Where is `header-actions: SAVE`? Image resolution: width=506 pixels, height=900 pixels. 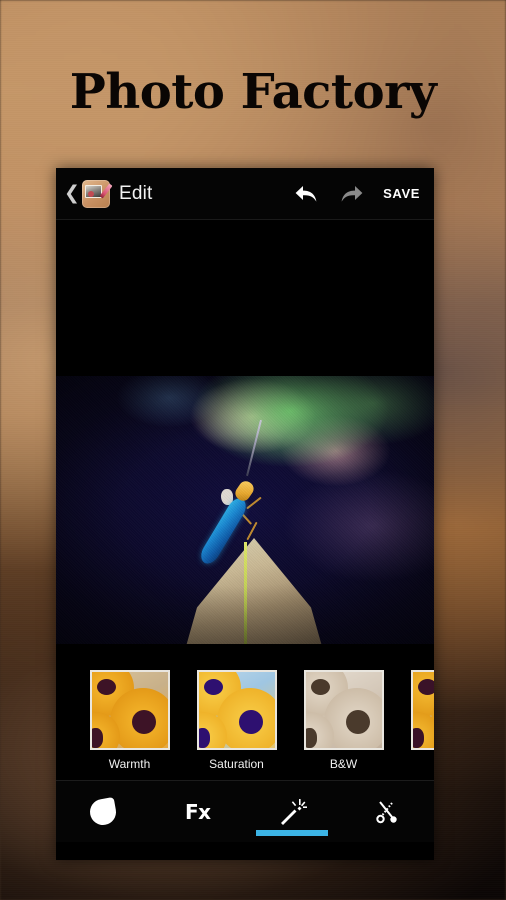 header-actions: SAVE is located at coordinates (359, 194).